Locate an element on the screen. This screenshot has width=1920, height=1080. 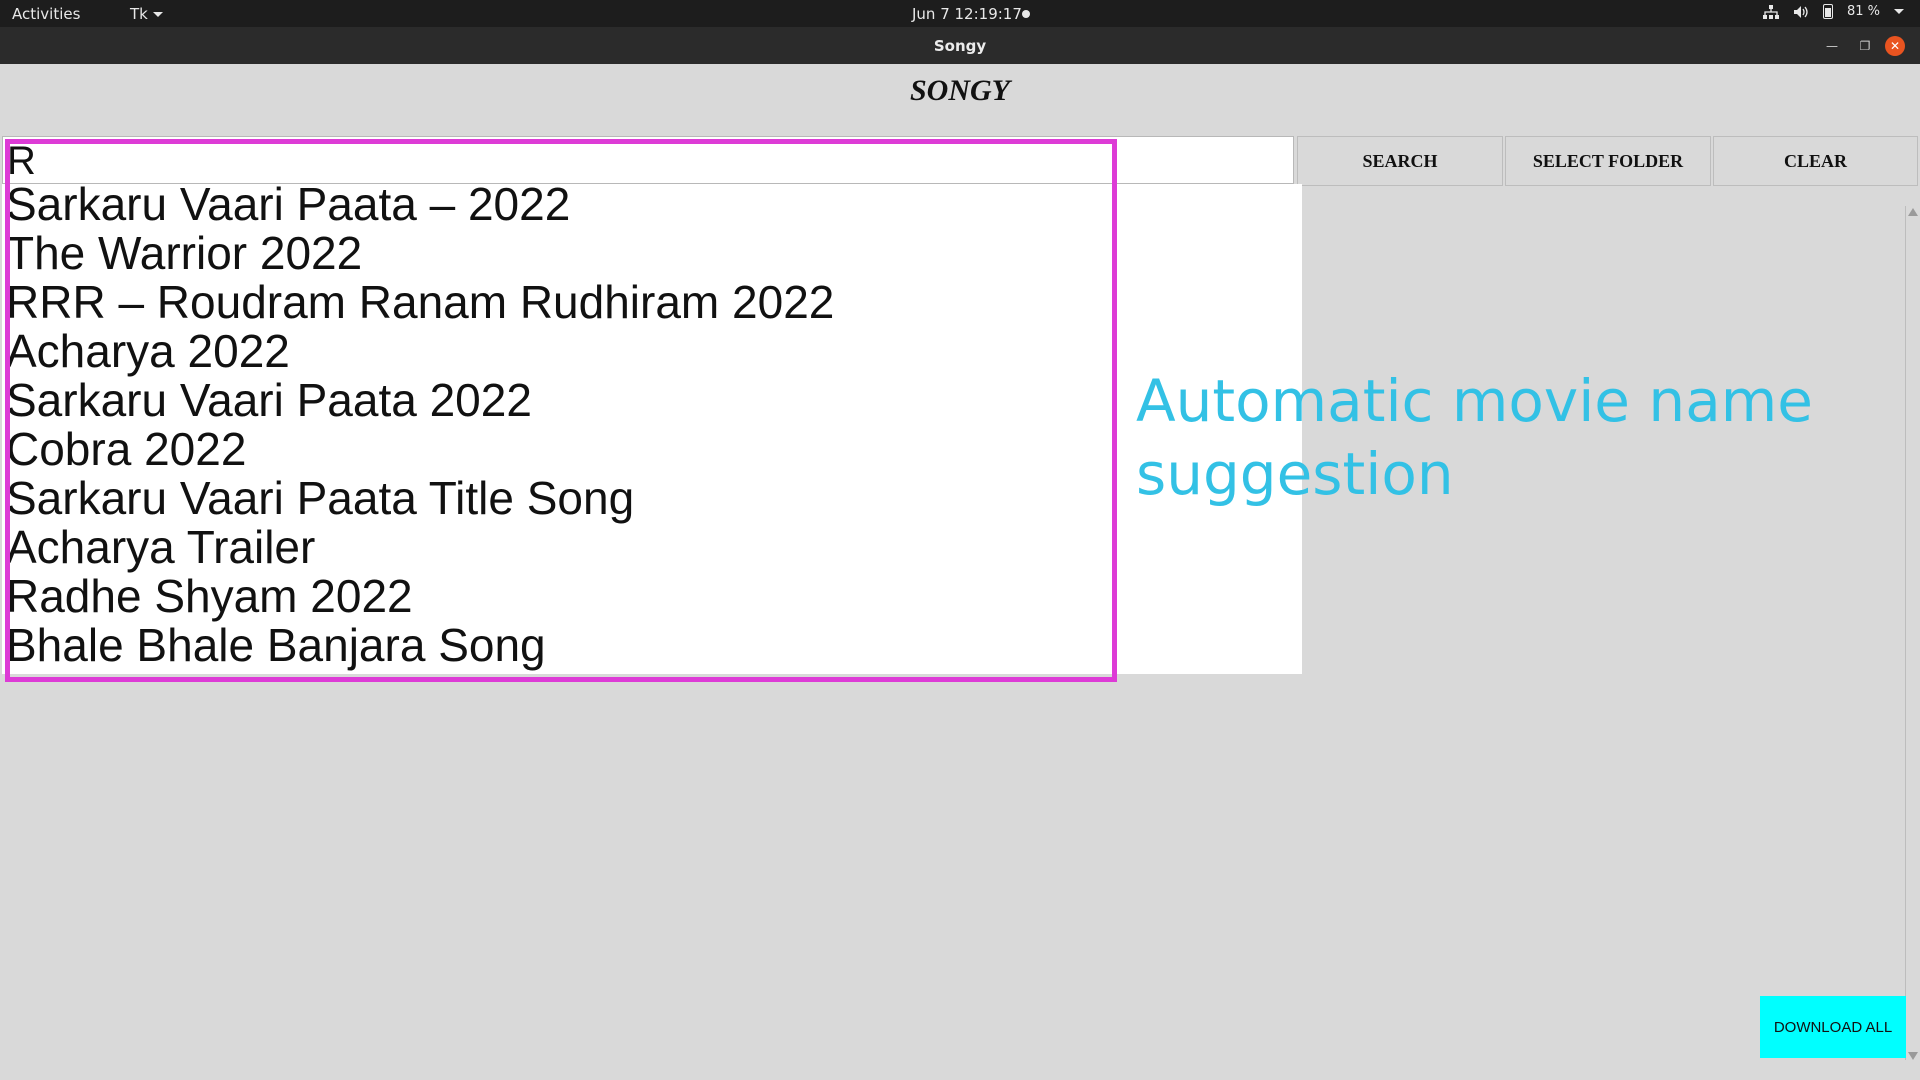
clock: Jun 7 12:19:17 is located at coordinates (967, 14).